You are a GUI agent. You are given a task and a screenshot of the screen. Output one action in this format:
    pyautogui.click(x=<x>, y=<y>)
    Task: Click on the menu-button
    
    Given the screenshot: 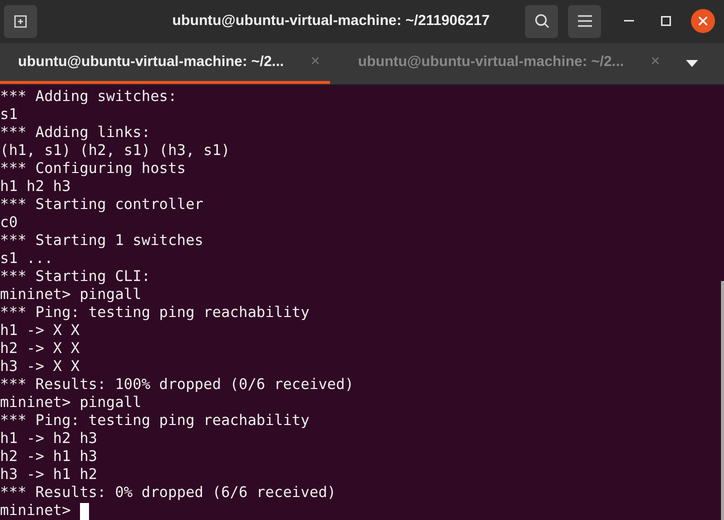 What is the action you would take?
    pyautogui.click(x=584, y=21)
    